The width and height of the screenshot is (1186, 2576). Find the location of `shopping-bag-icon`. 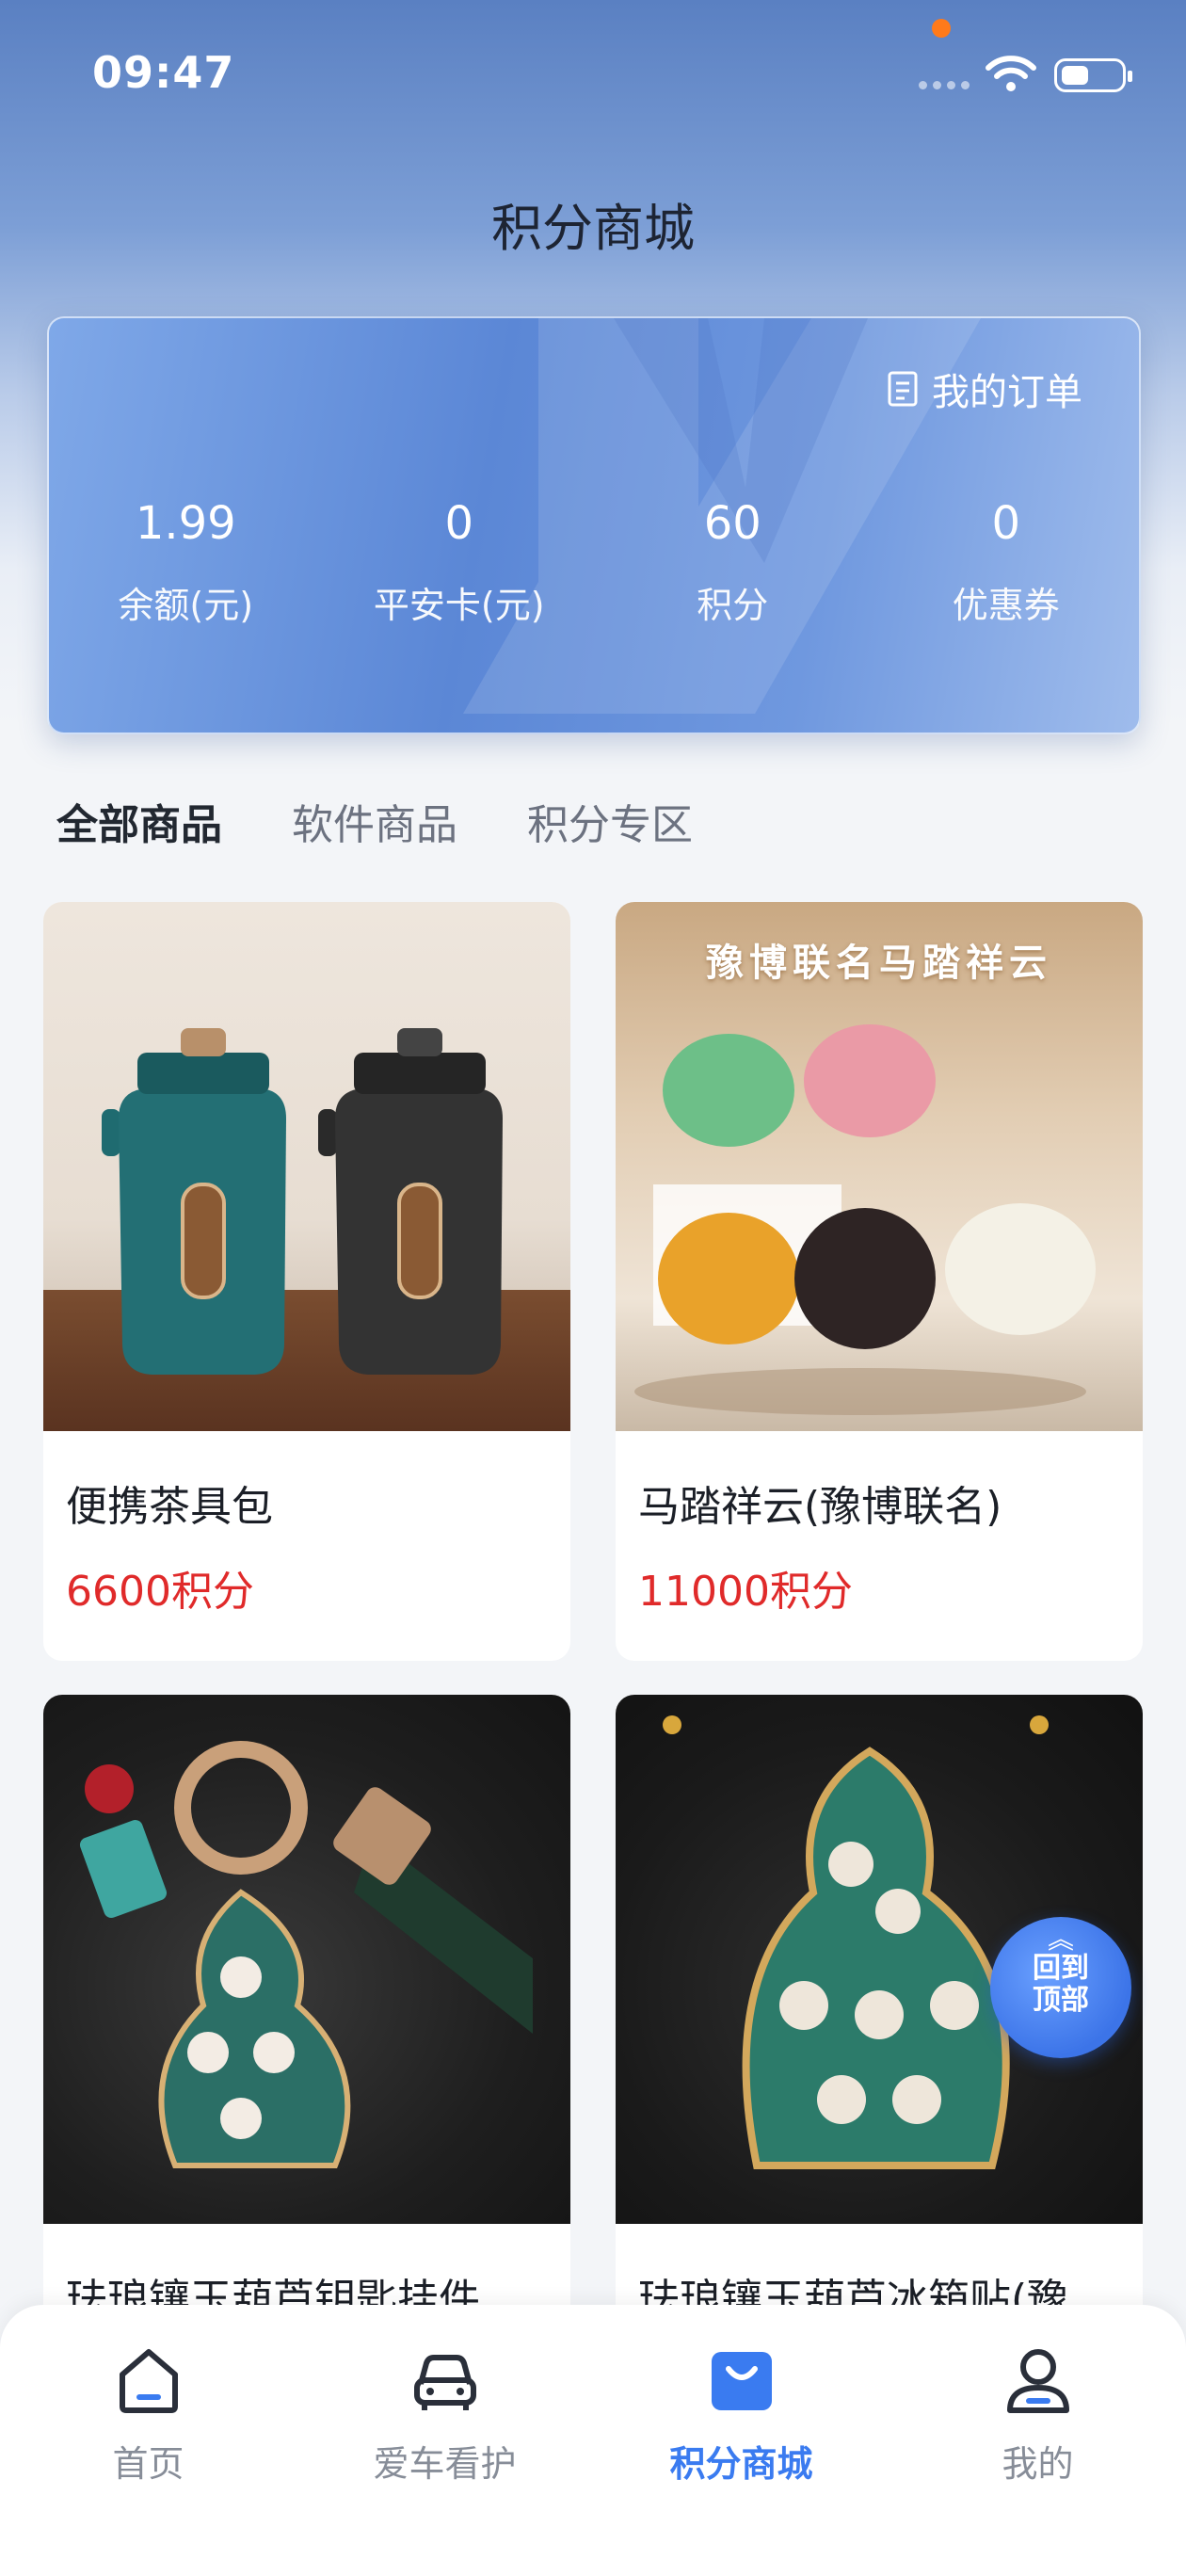

shopping-bag-icon is located at coordinates (741, 2381).